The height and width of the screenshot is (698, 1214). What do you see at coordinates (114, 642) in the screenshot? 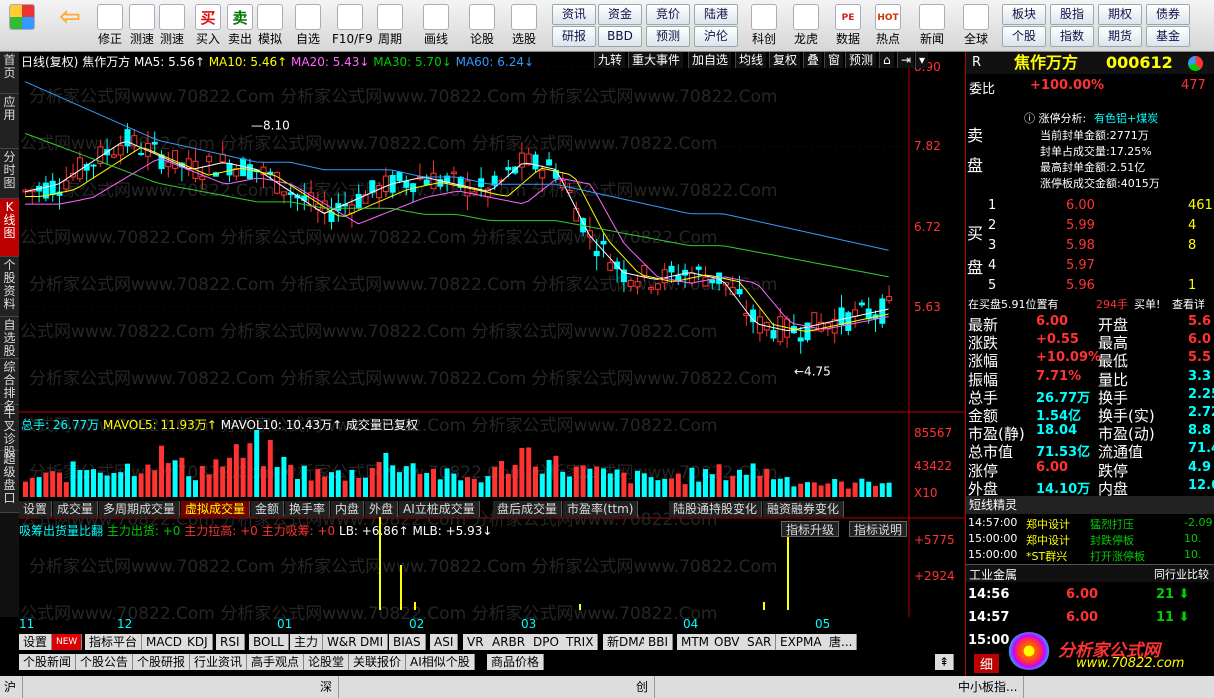
I see `ind-tab-2: 指标平台` at bounding box center [114, 642].